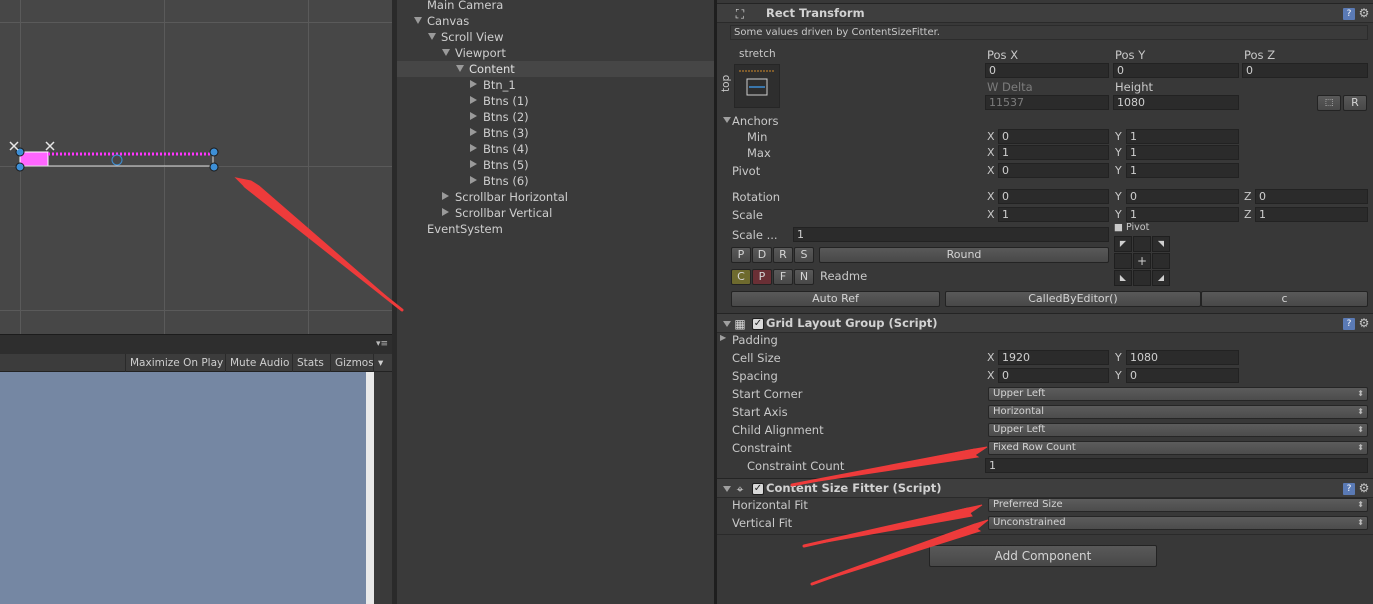 This screenshot has width=1373, height=604. What do you see at coordinates (755, 121) in the screenshot?
I see `anchors-label: Anchors` at bounding box center [755, 121].